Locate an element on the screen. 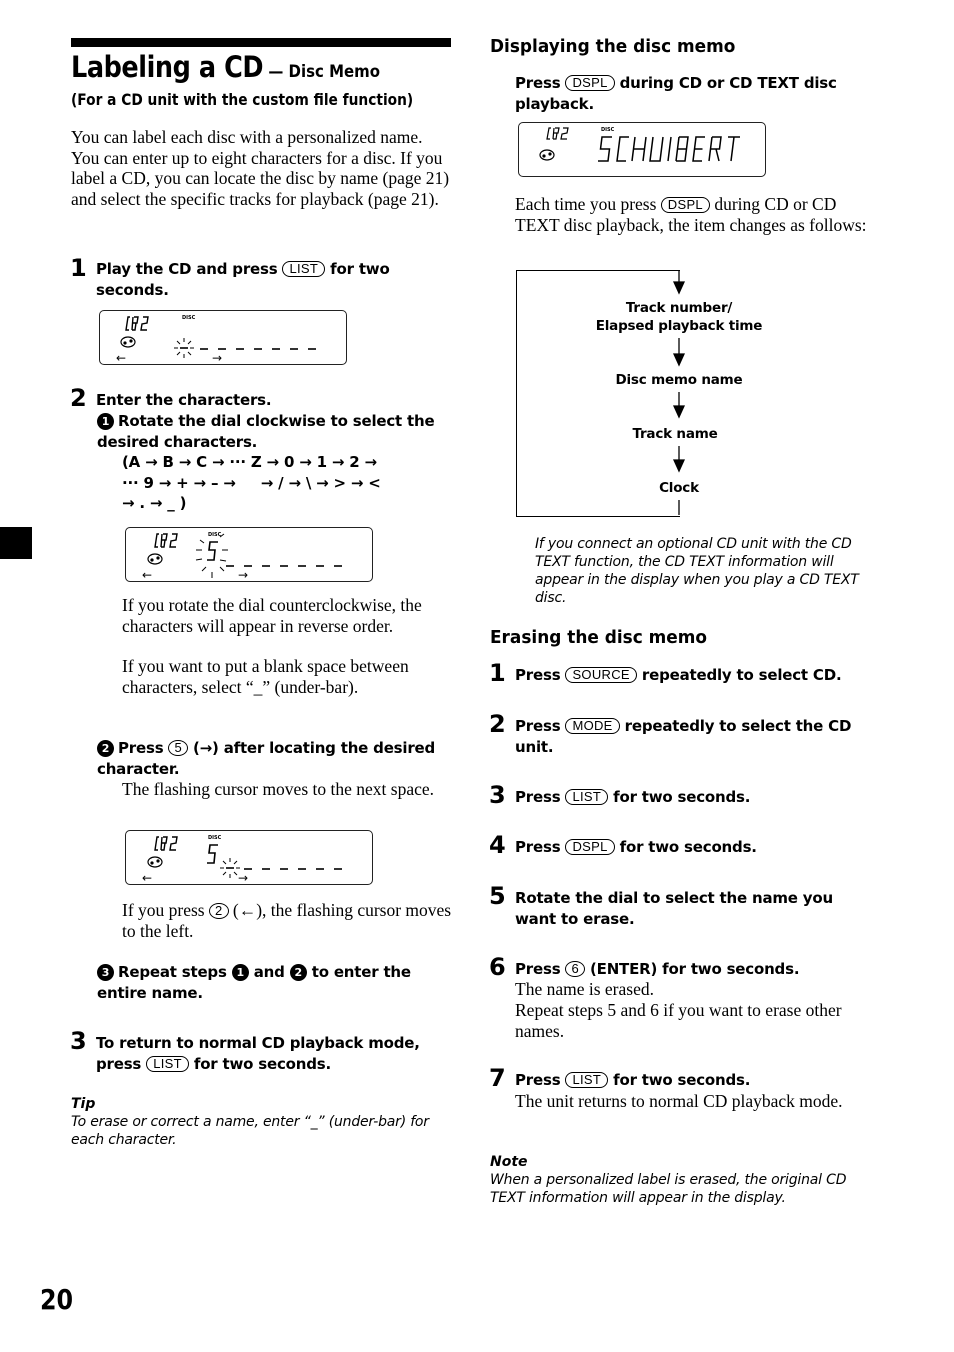  erase-step-1: Press SOURCE repeatedly to select CD. is located at coordinates (678, 675).